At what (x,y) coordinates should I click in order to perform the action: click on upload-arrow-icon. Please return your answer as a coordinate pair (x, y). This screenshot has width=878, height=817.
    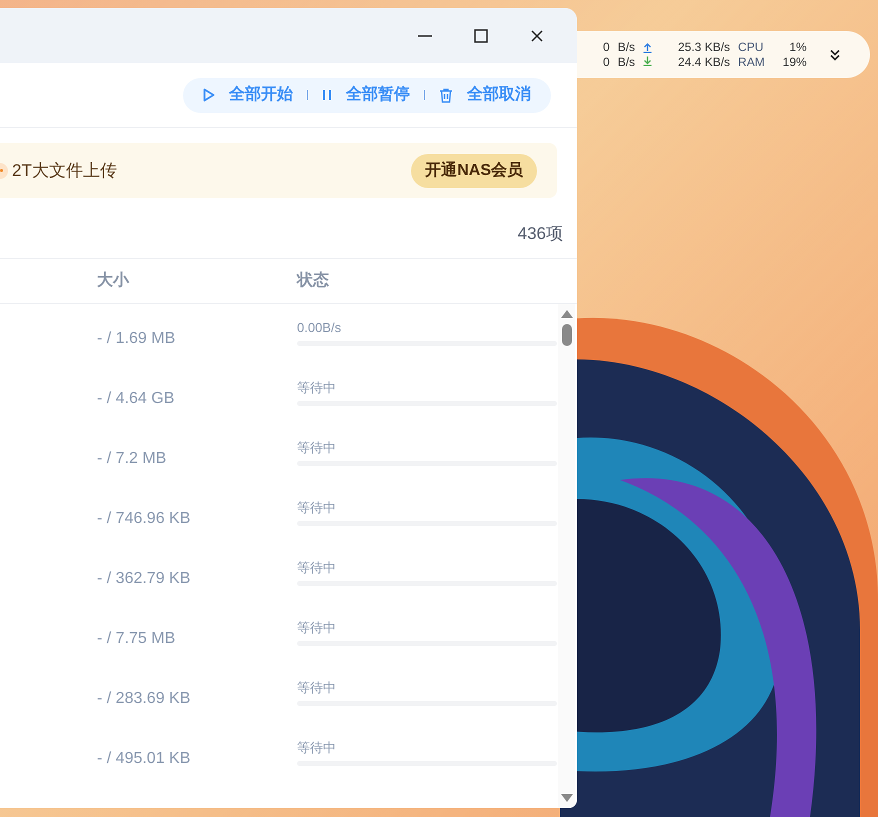
    Looking at the image, I should click on (647, 48).